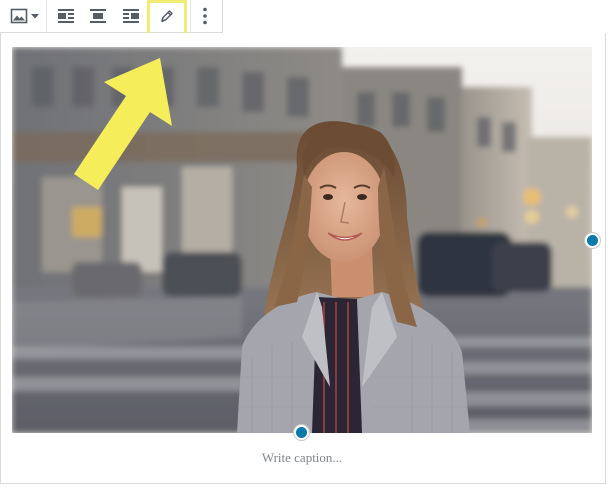 The height and width of the screenshot is (490, 615). I want to click on image-block-type-button, so click(24, 16).